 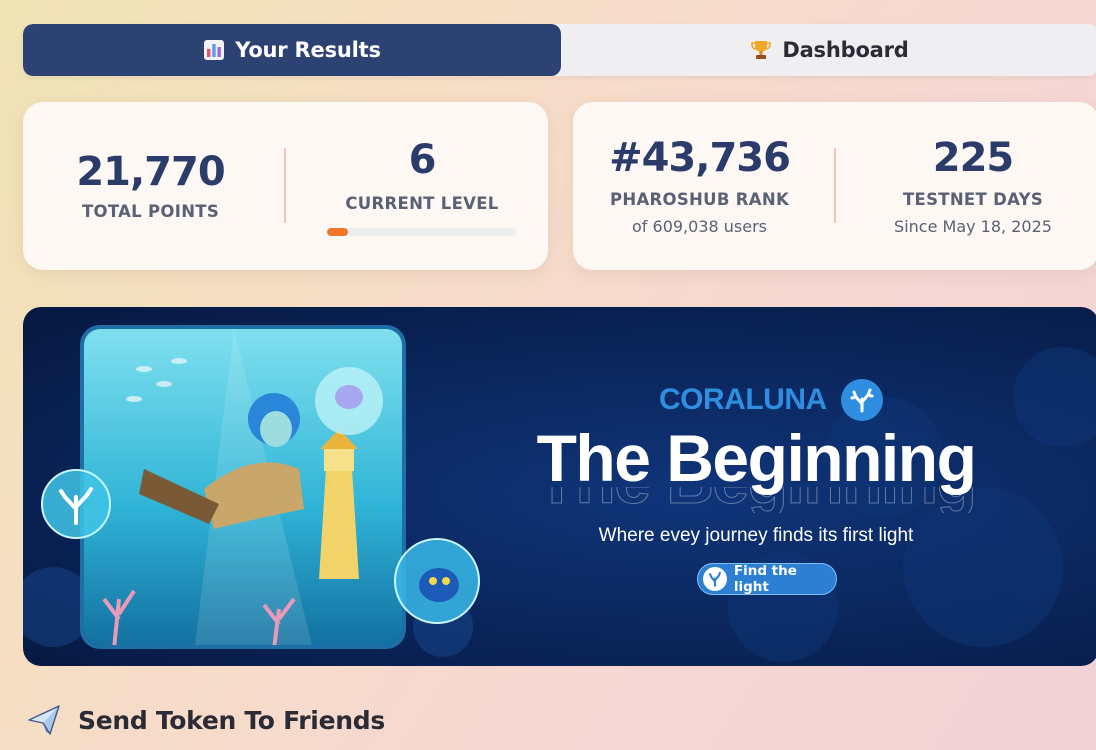 What do you see at coordinates (973, 199) in the screenshot?
I see `testnet-days-label: TESTNET DAYS` at bounding box center [973, 199].